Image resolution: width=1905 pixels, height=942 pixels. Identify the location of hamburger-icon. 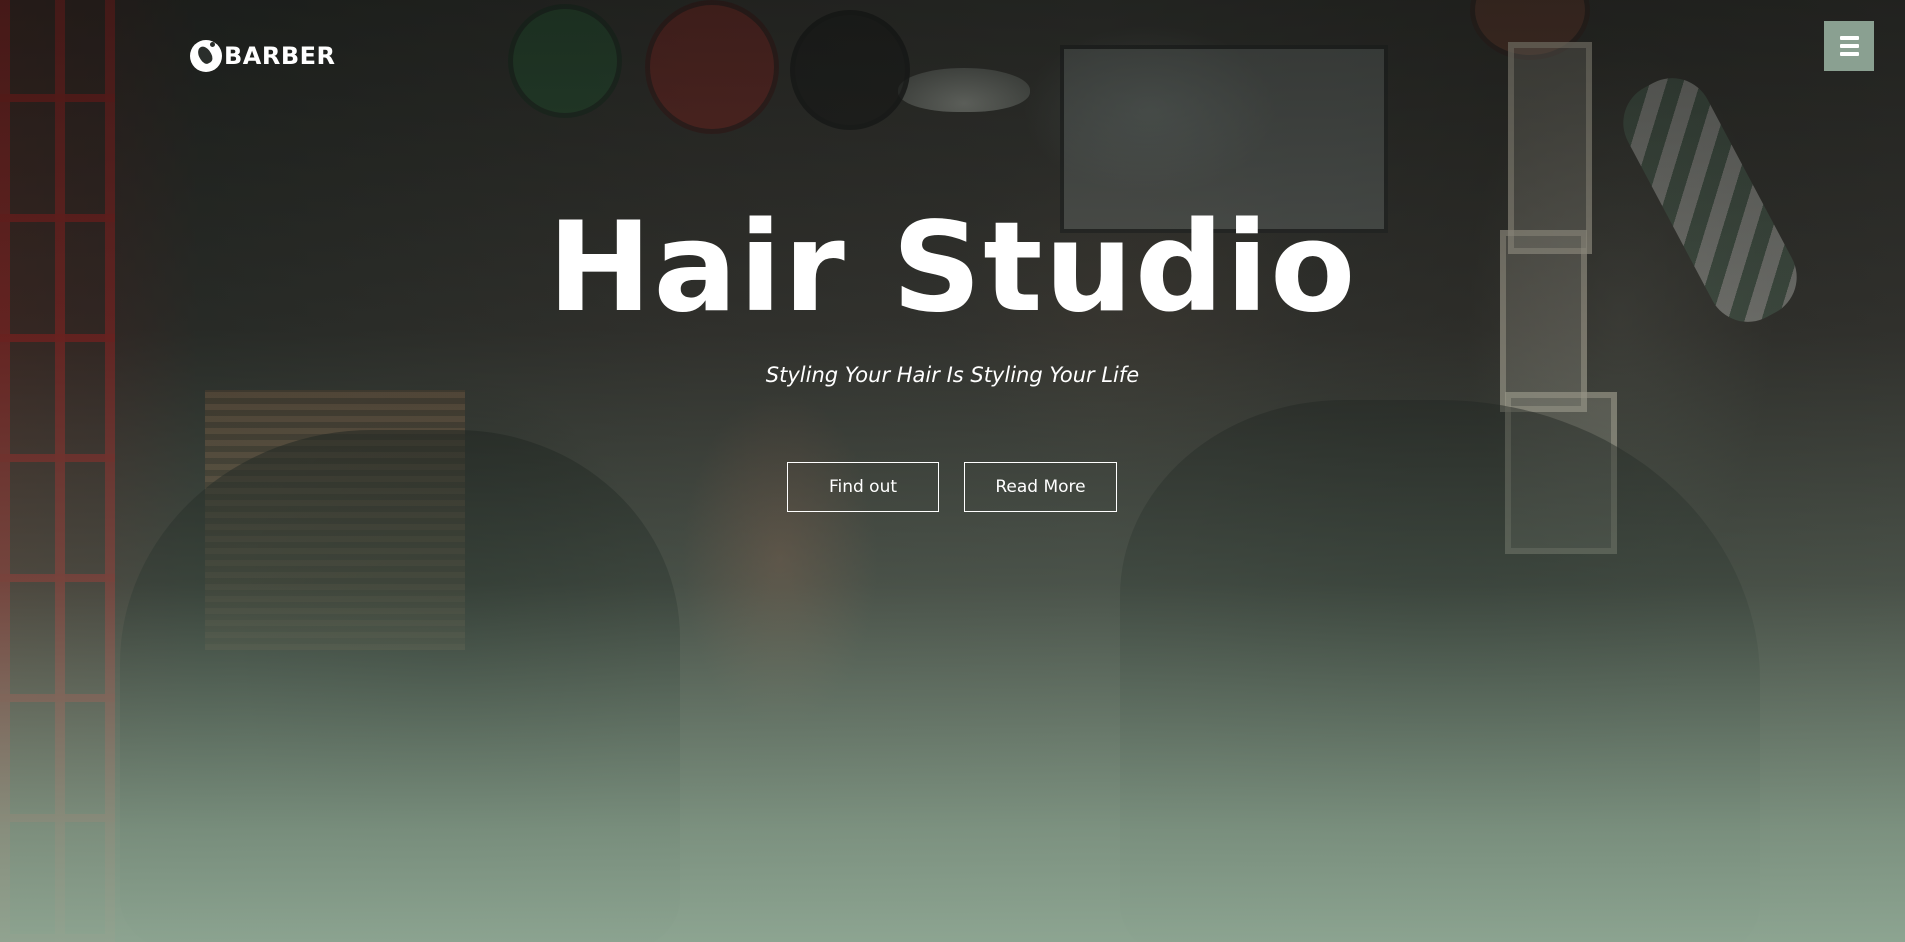
(1849, 38).